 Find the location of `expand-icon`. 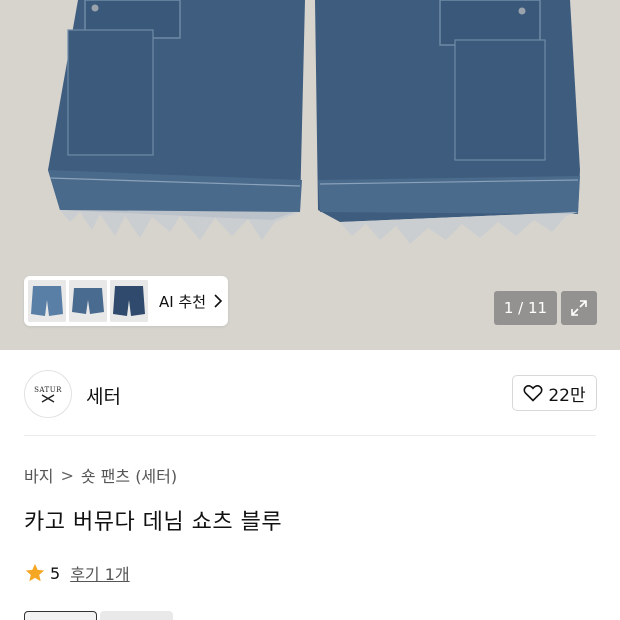

expand-icon is located at coordinates (579, 308).